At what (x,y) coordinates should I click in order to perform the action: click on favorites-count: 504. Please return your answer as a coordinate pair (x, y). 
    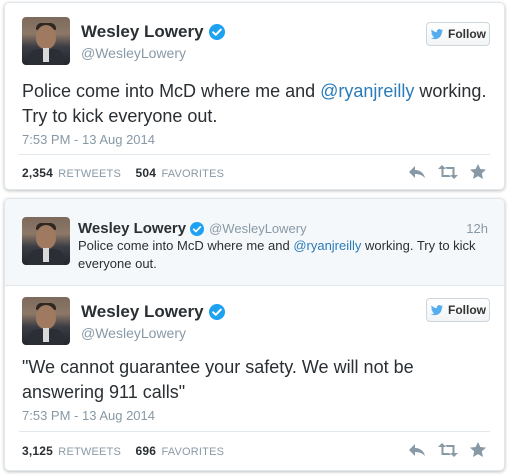
    Looking at the image, I should click on (146, 173).